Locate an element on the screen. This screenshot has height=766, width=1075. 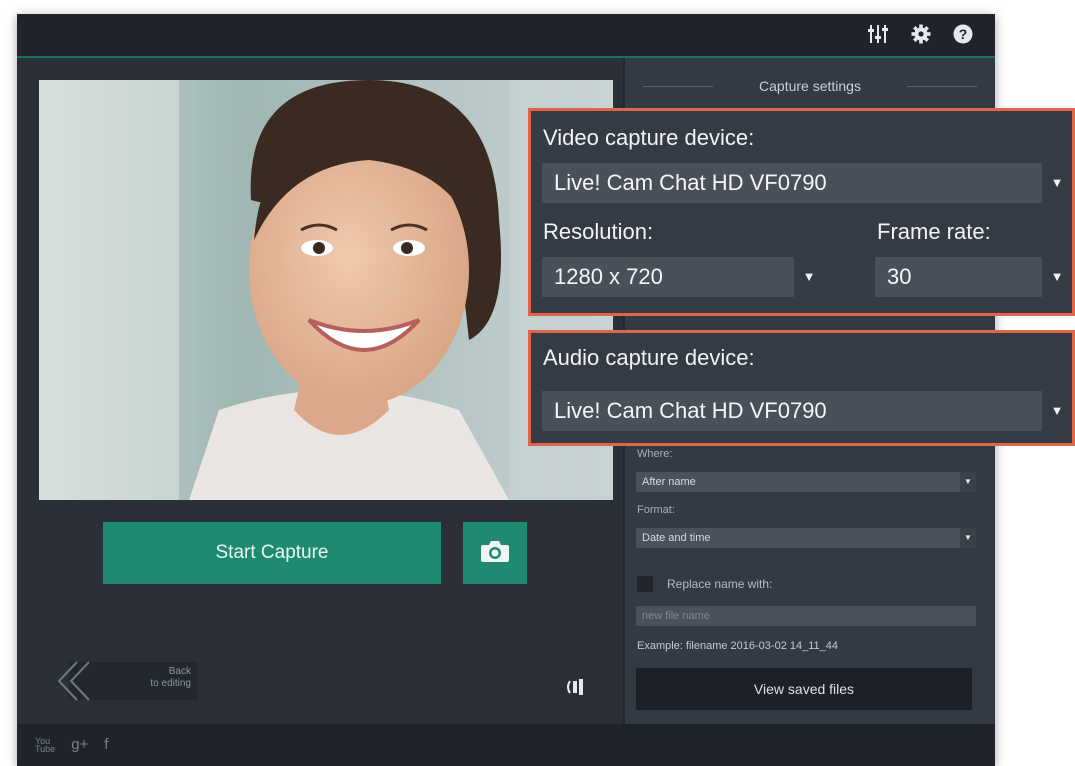
replace-name-checkbox is located at coordinates (645, 584).